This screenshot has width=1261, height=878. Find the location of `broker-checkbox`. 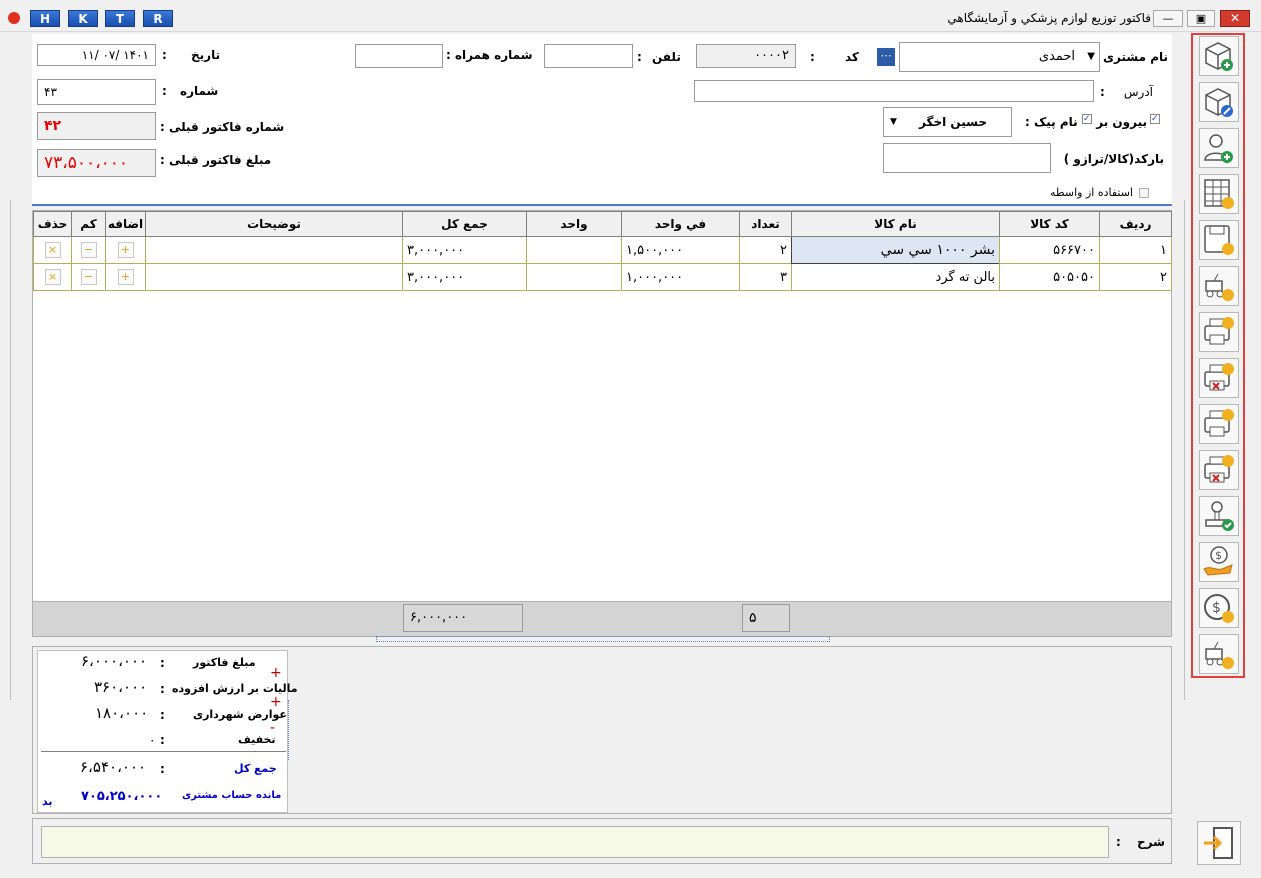

broker-checkbox is located at coordinates (1144, 193).